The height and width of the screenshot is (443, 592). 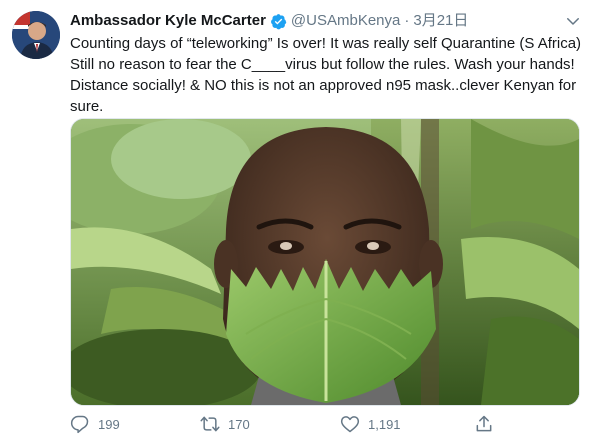 I want to click on reply-count: 199, so click(x=109, y=424).